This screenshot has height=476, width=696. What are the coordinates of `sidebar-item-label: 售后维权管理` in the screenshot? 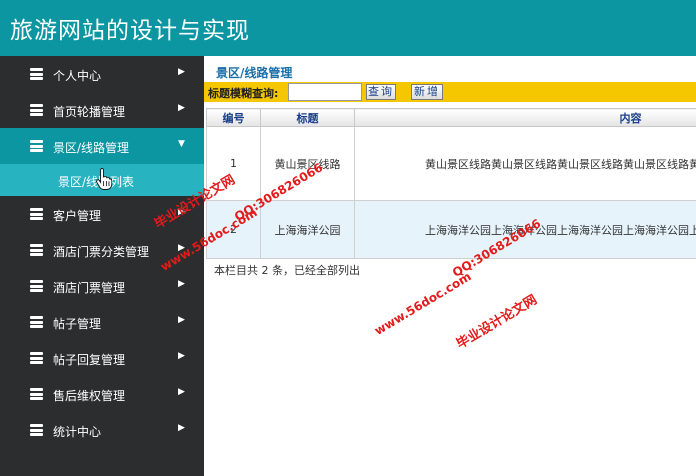 It's located at (89, 396).